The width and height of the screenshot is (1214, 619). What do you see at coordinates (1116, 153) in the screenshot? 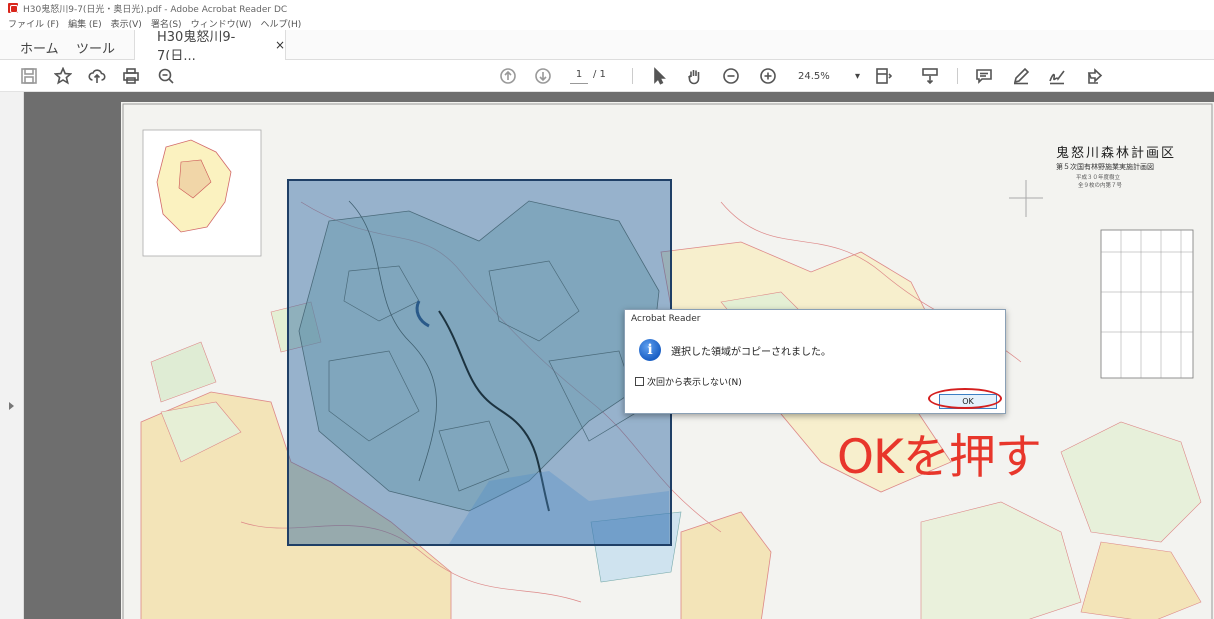
I see `map-title: 鬼怒川森林計画区` at bounding box center [1116, 153].